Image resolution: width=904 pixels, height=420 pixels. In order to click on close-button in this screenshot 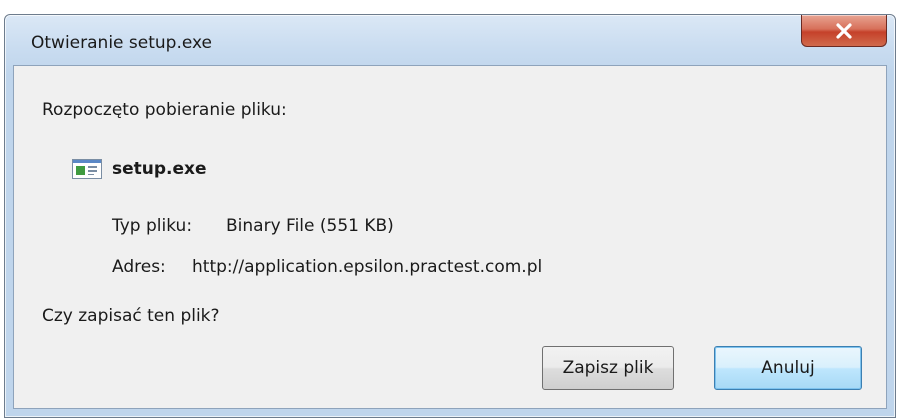, I will do `click(844, 31)`.